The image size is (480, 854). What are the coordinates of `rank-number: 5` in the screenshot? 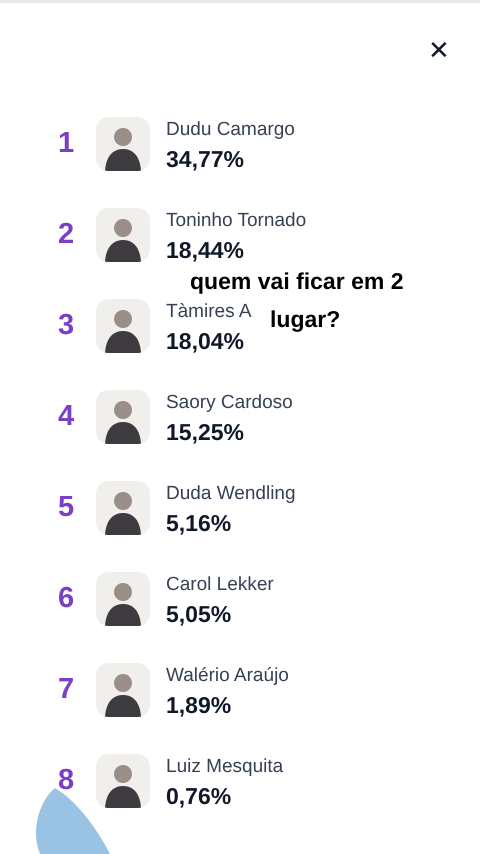 It's located at (67, 508).